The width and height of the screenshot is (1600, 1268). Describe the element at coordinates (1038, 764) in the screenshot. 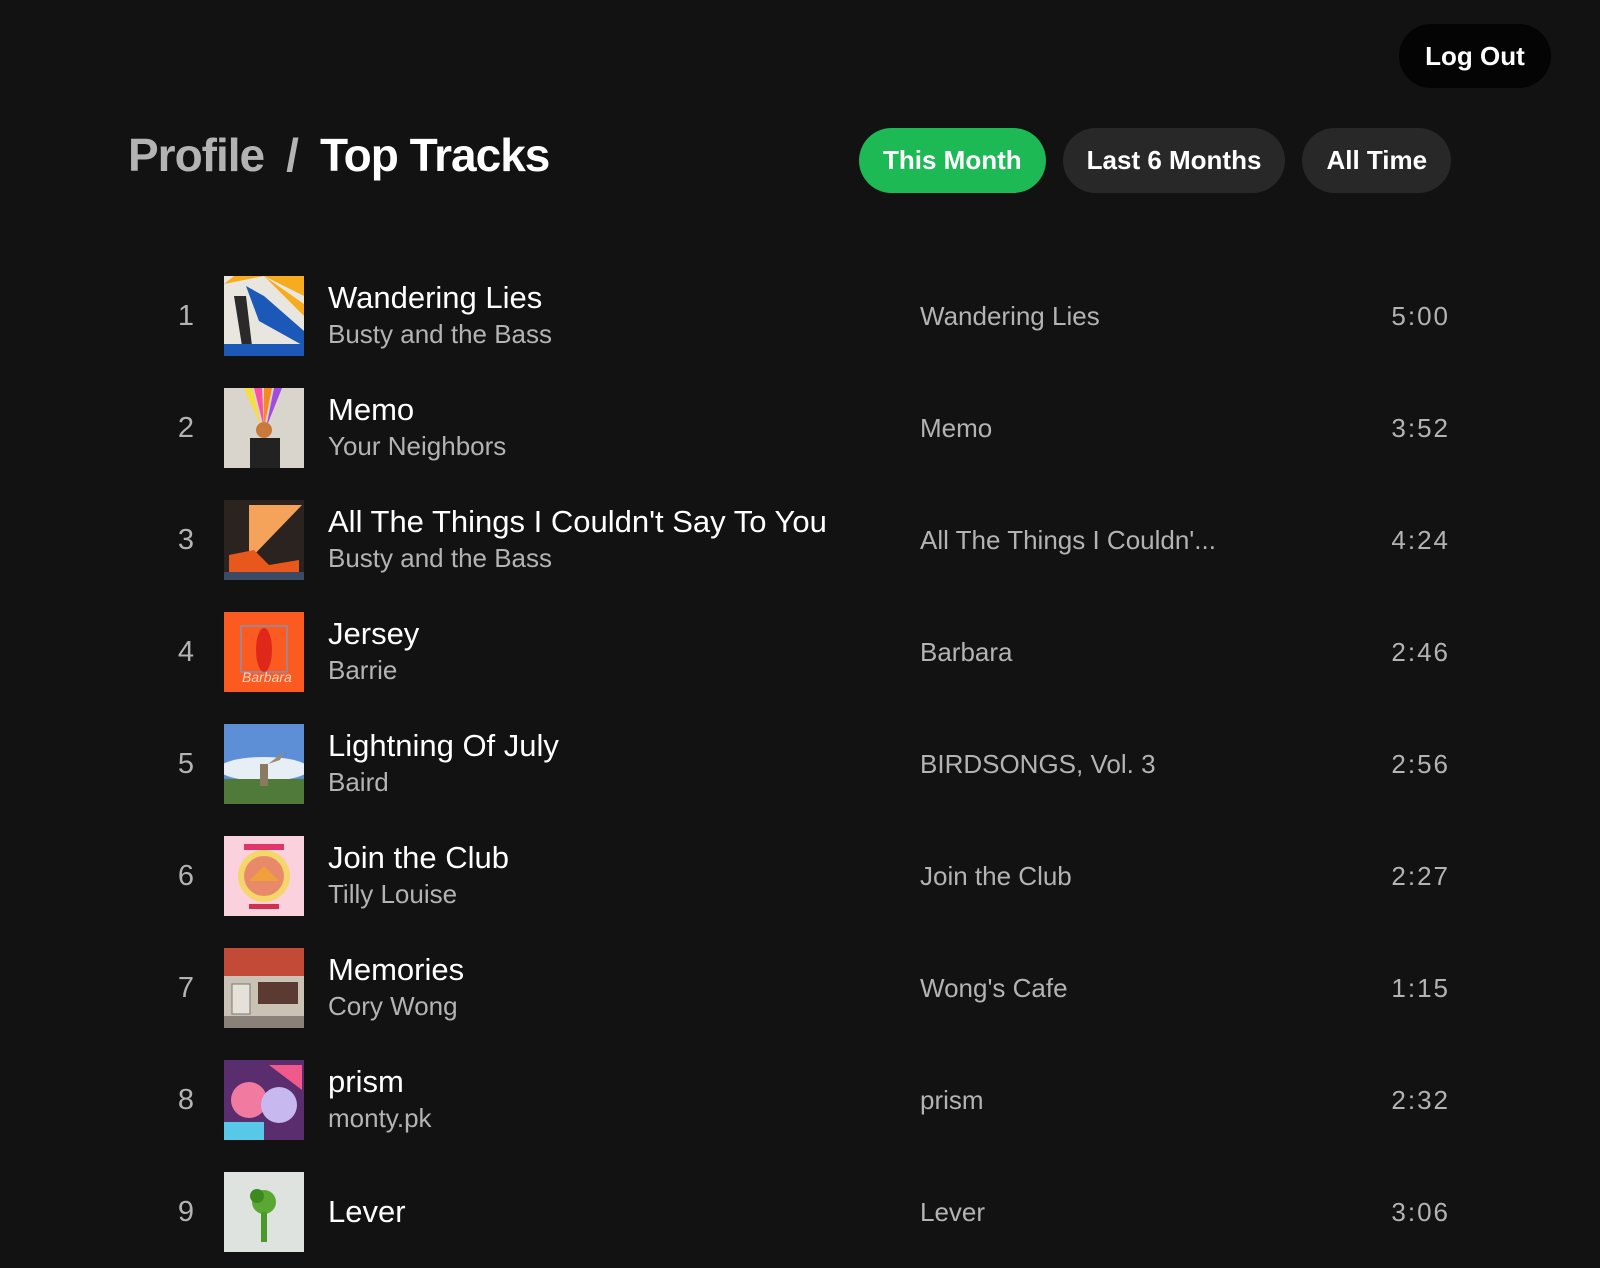

I see `track-album: BIRDSONGS, Vol. 3` at that location.